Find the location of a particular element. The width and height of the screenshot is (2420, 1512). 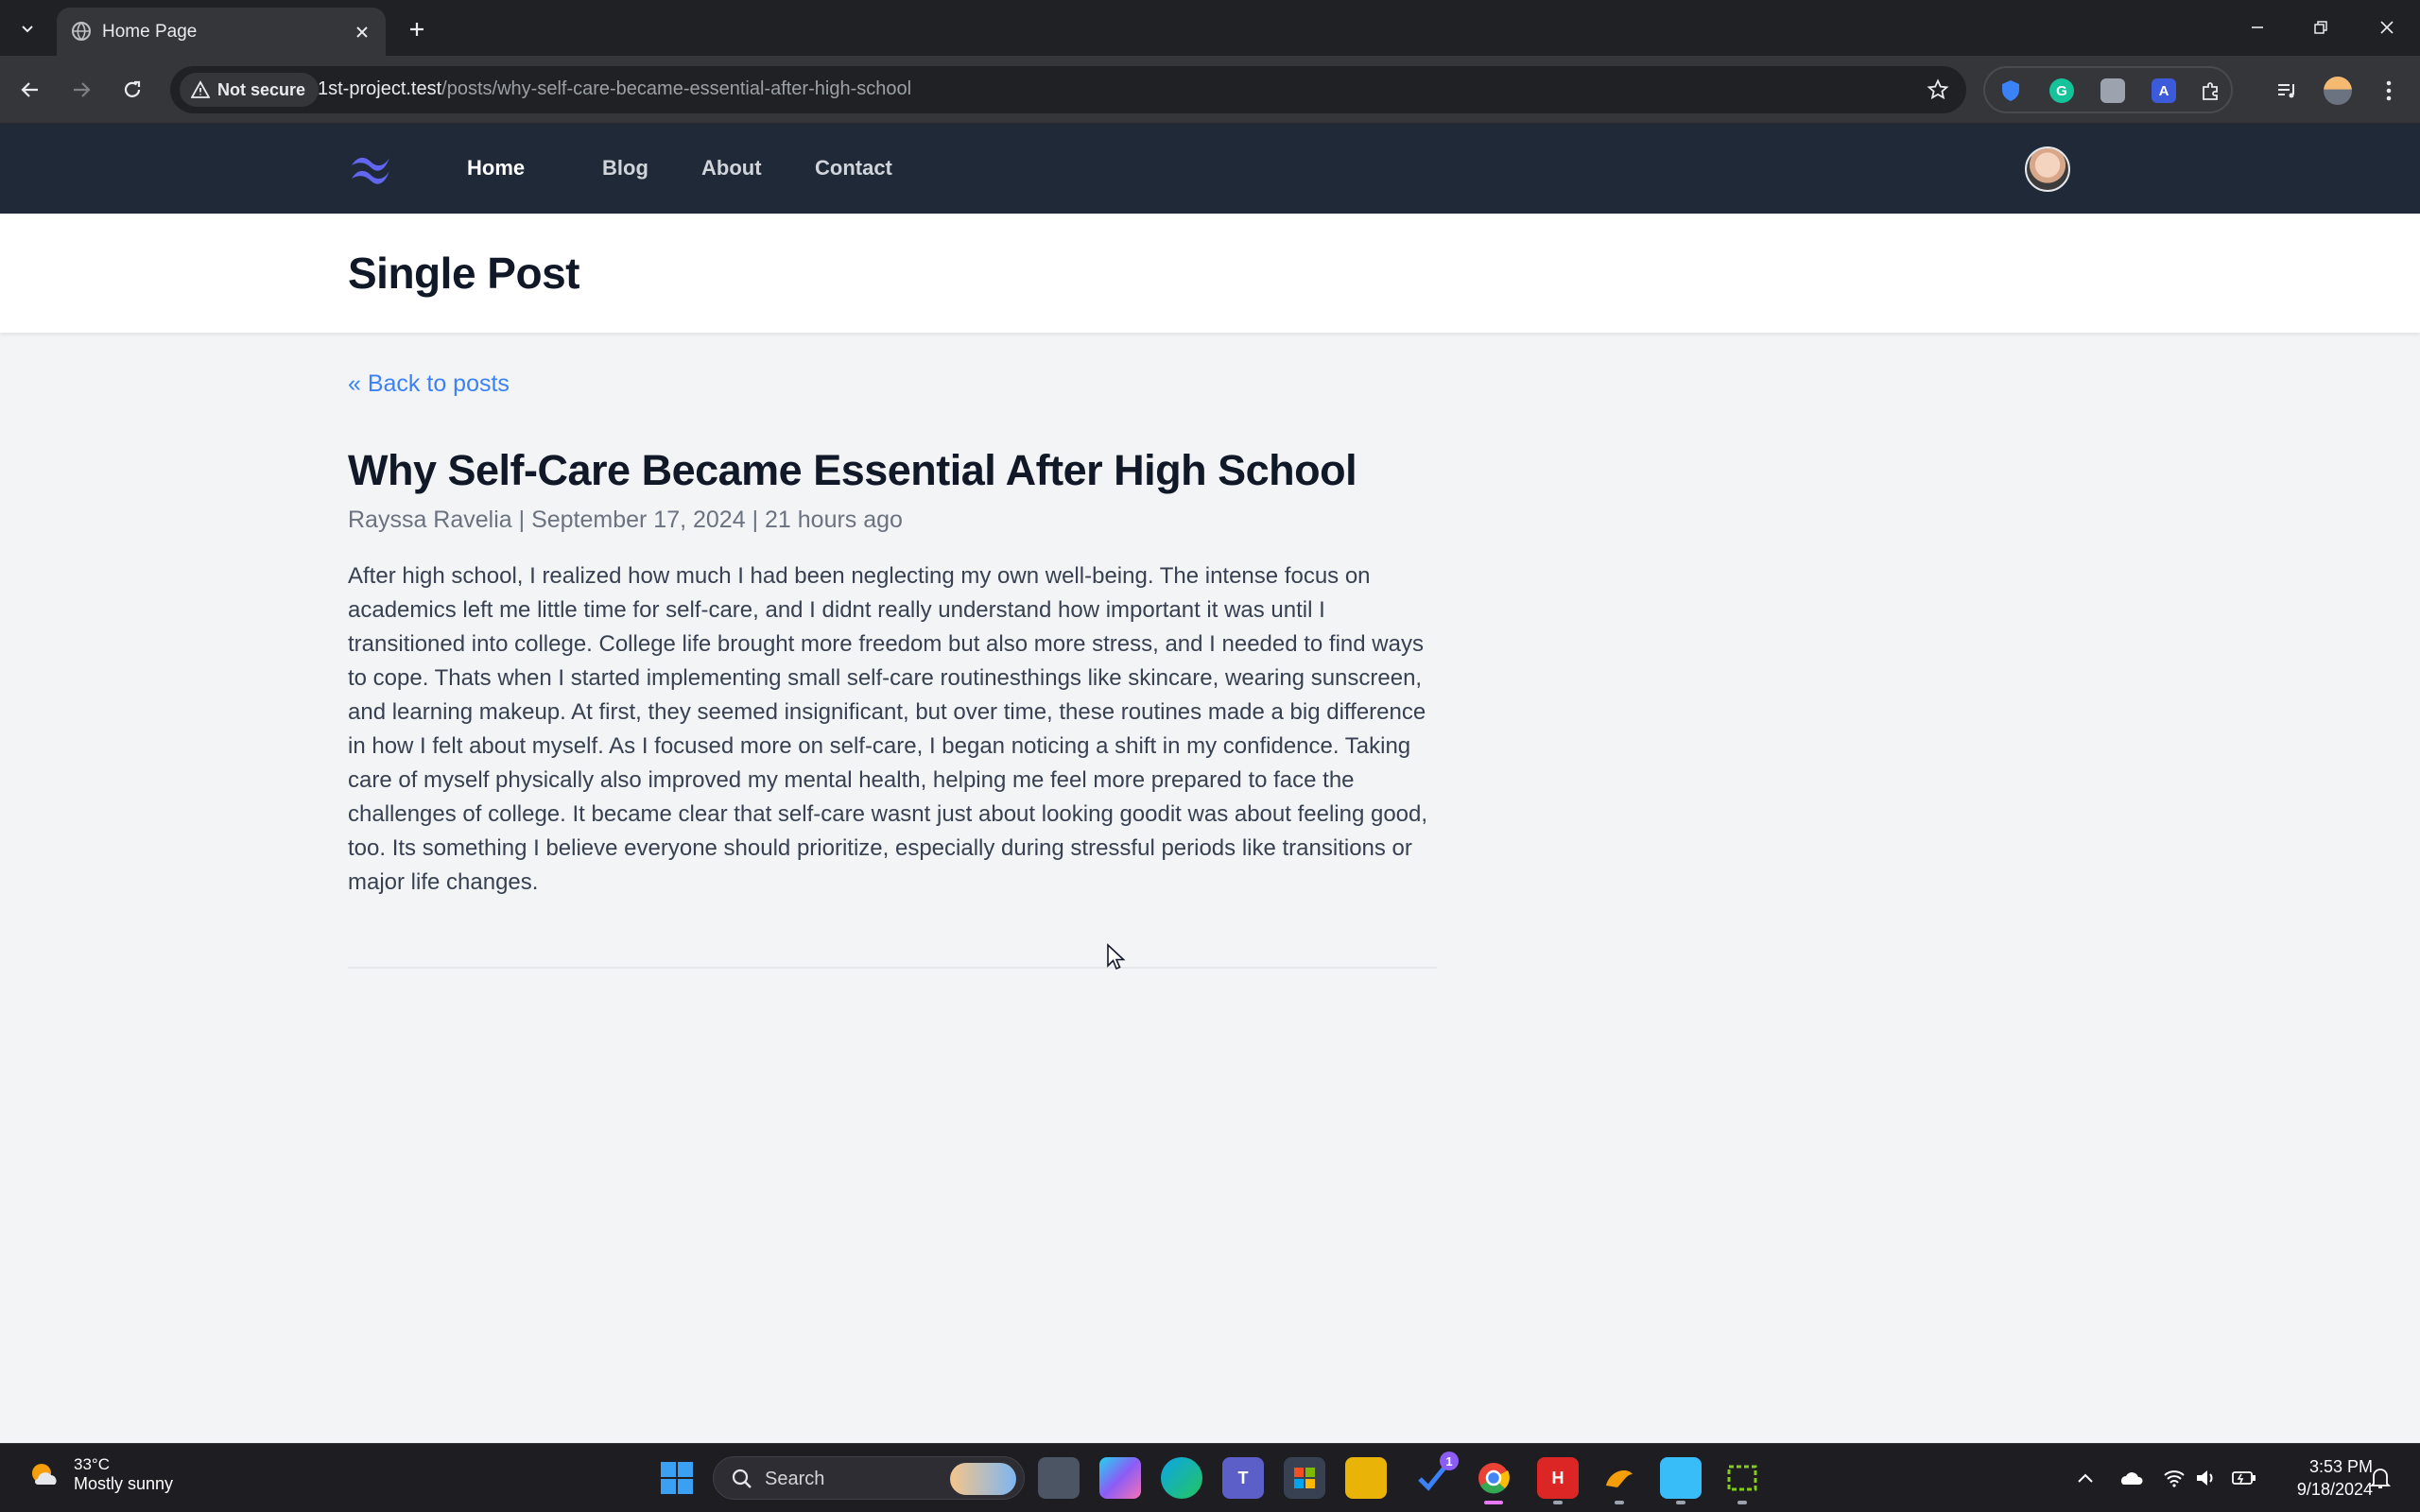

notifications-button is located at coordinates (2380, 1478).